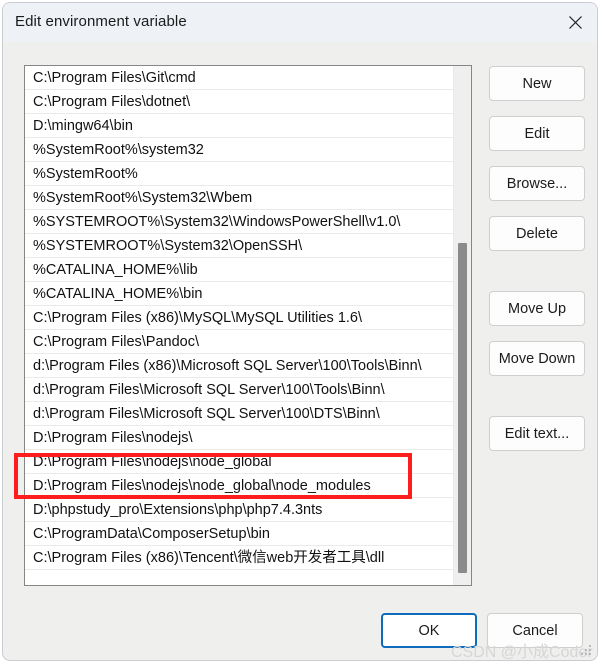  Describe the element at coordinates (300, 22) in the screenshot. I see `title-bar: Edit environment variable` at that location.